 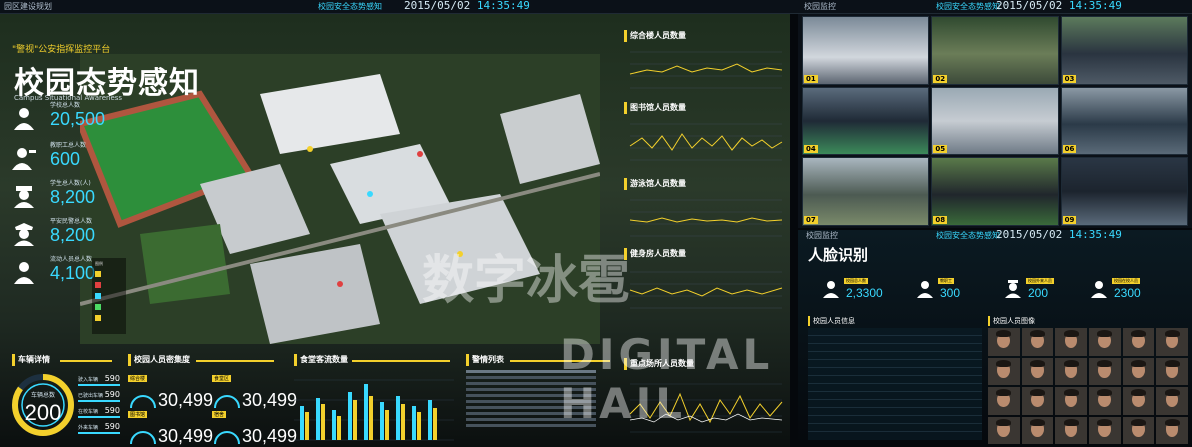 I want to click on camera-feed: 07, so click(x=866, y=191).